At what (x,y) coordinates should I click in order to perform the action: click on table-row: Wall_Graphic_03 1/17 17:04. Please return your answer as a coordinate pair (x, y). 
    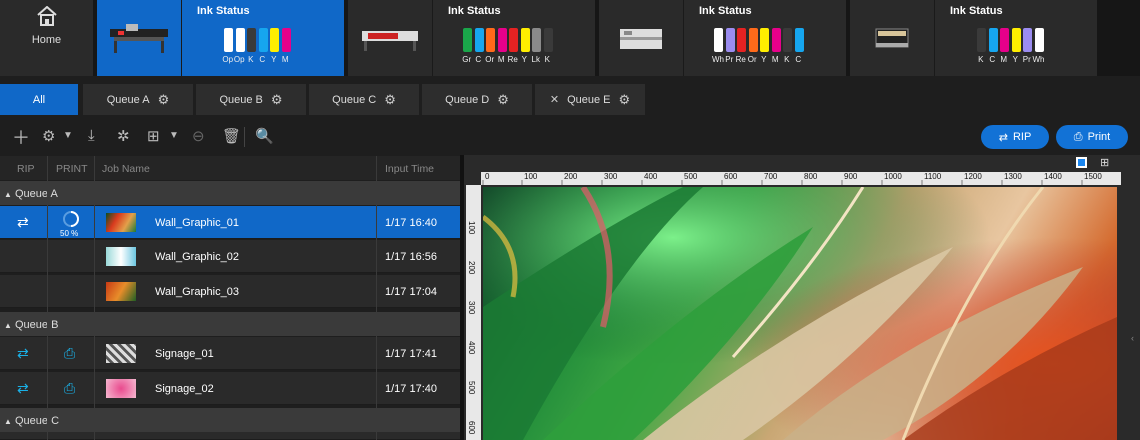
    Looking at the image, I should click on (230, 291).